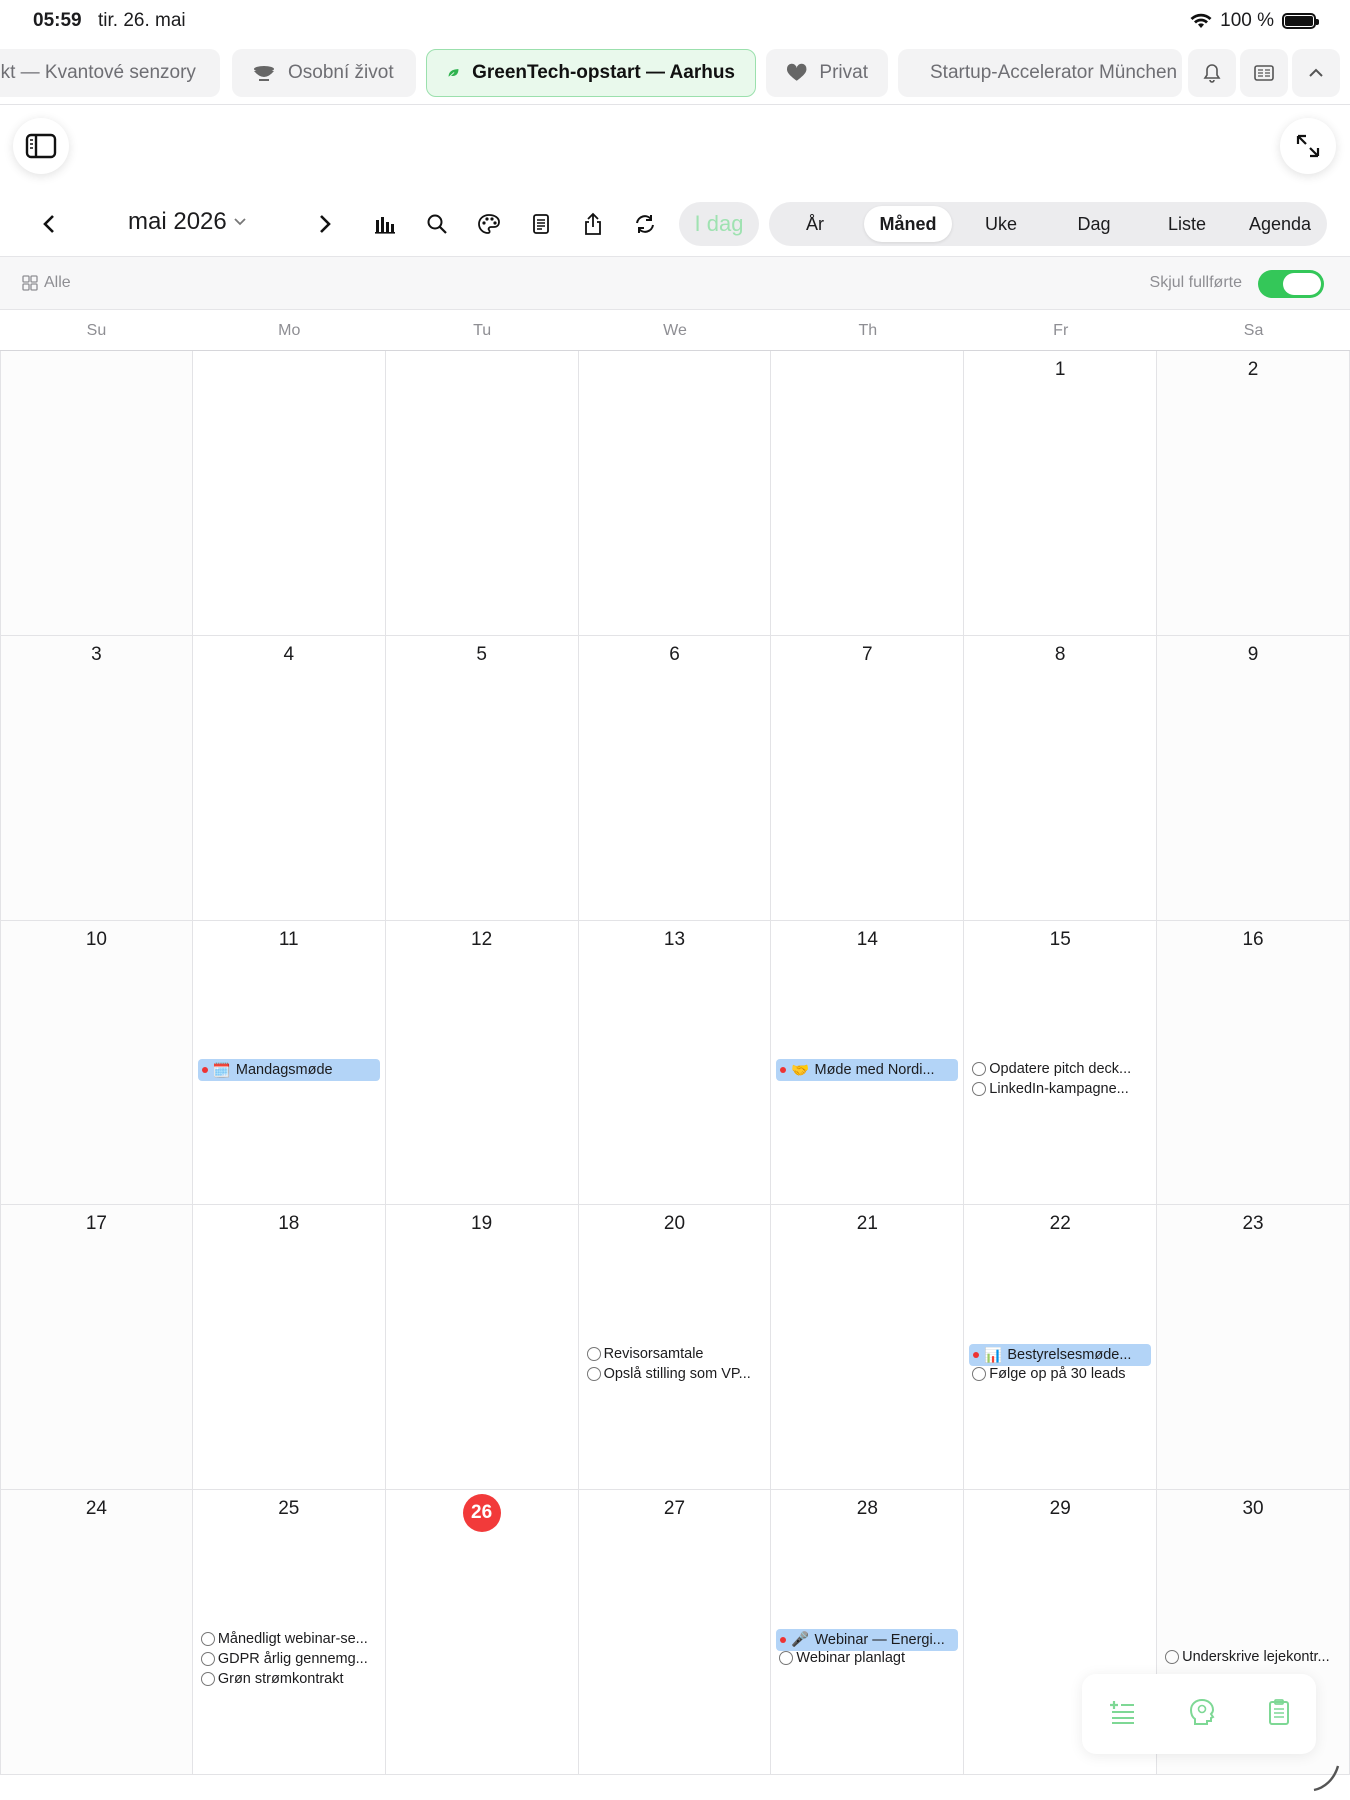  What do you see at coordinates (815, 224) in the screenshot?
I see `view-year: År` at bounding box center [815, 224].